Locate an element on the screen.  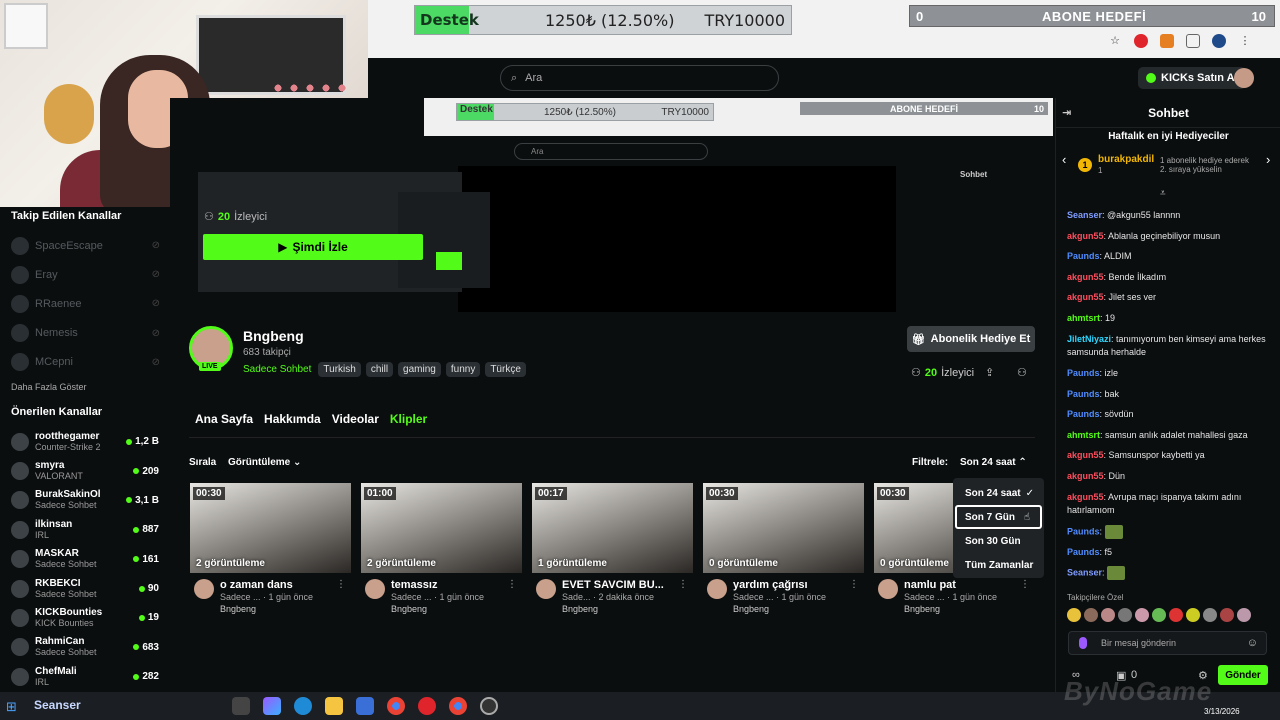
send-button: Gönder is located at coordinates (1243, 675).